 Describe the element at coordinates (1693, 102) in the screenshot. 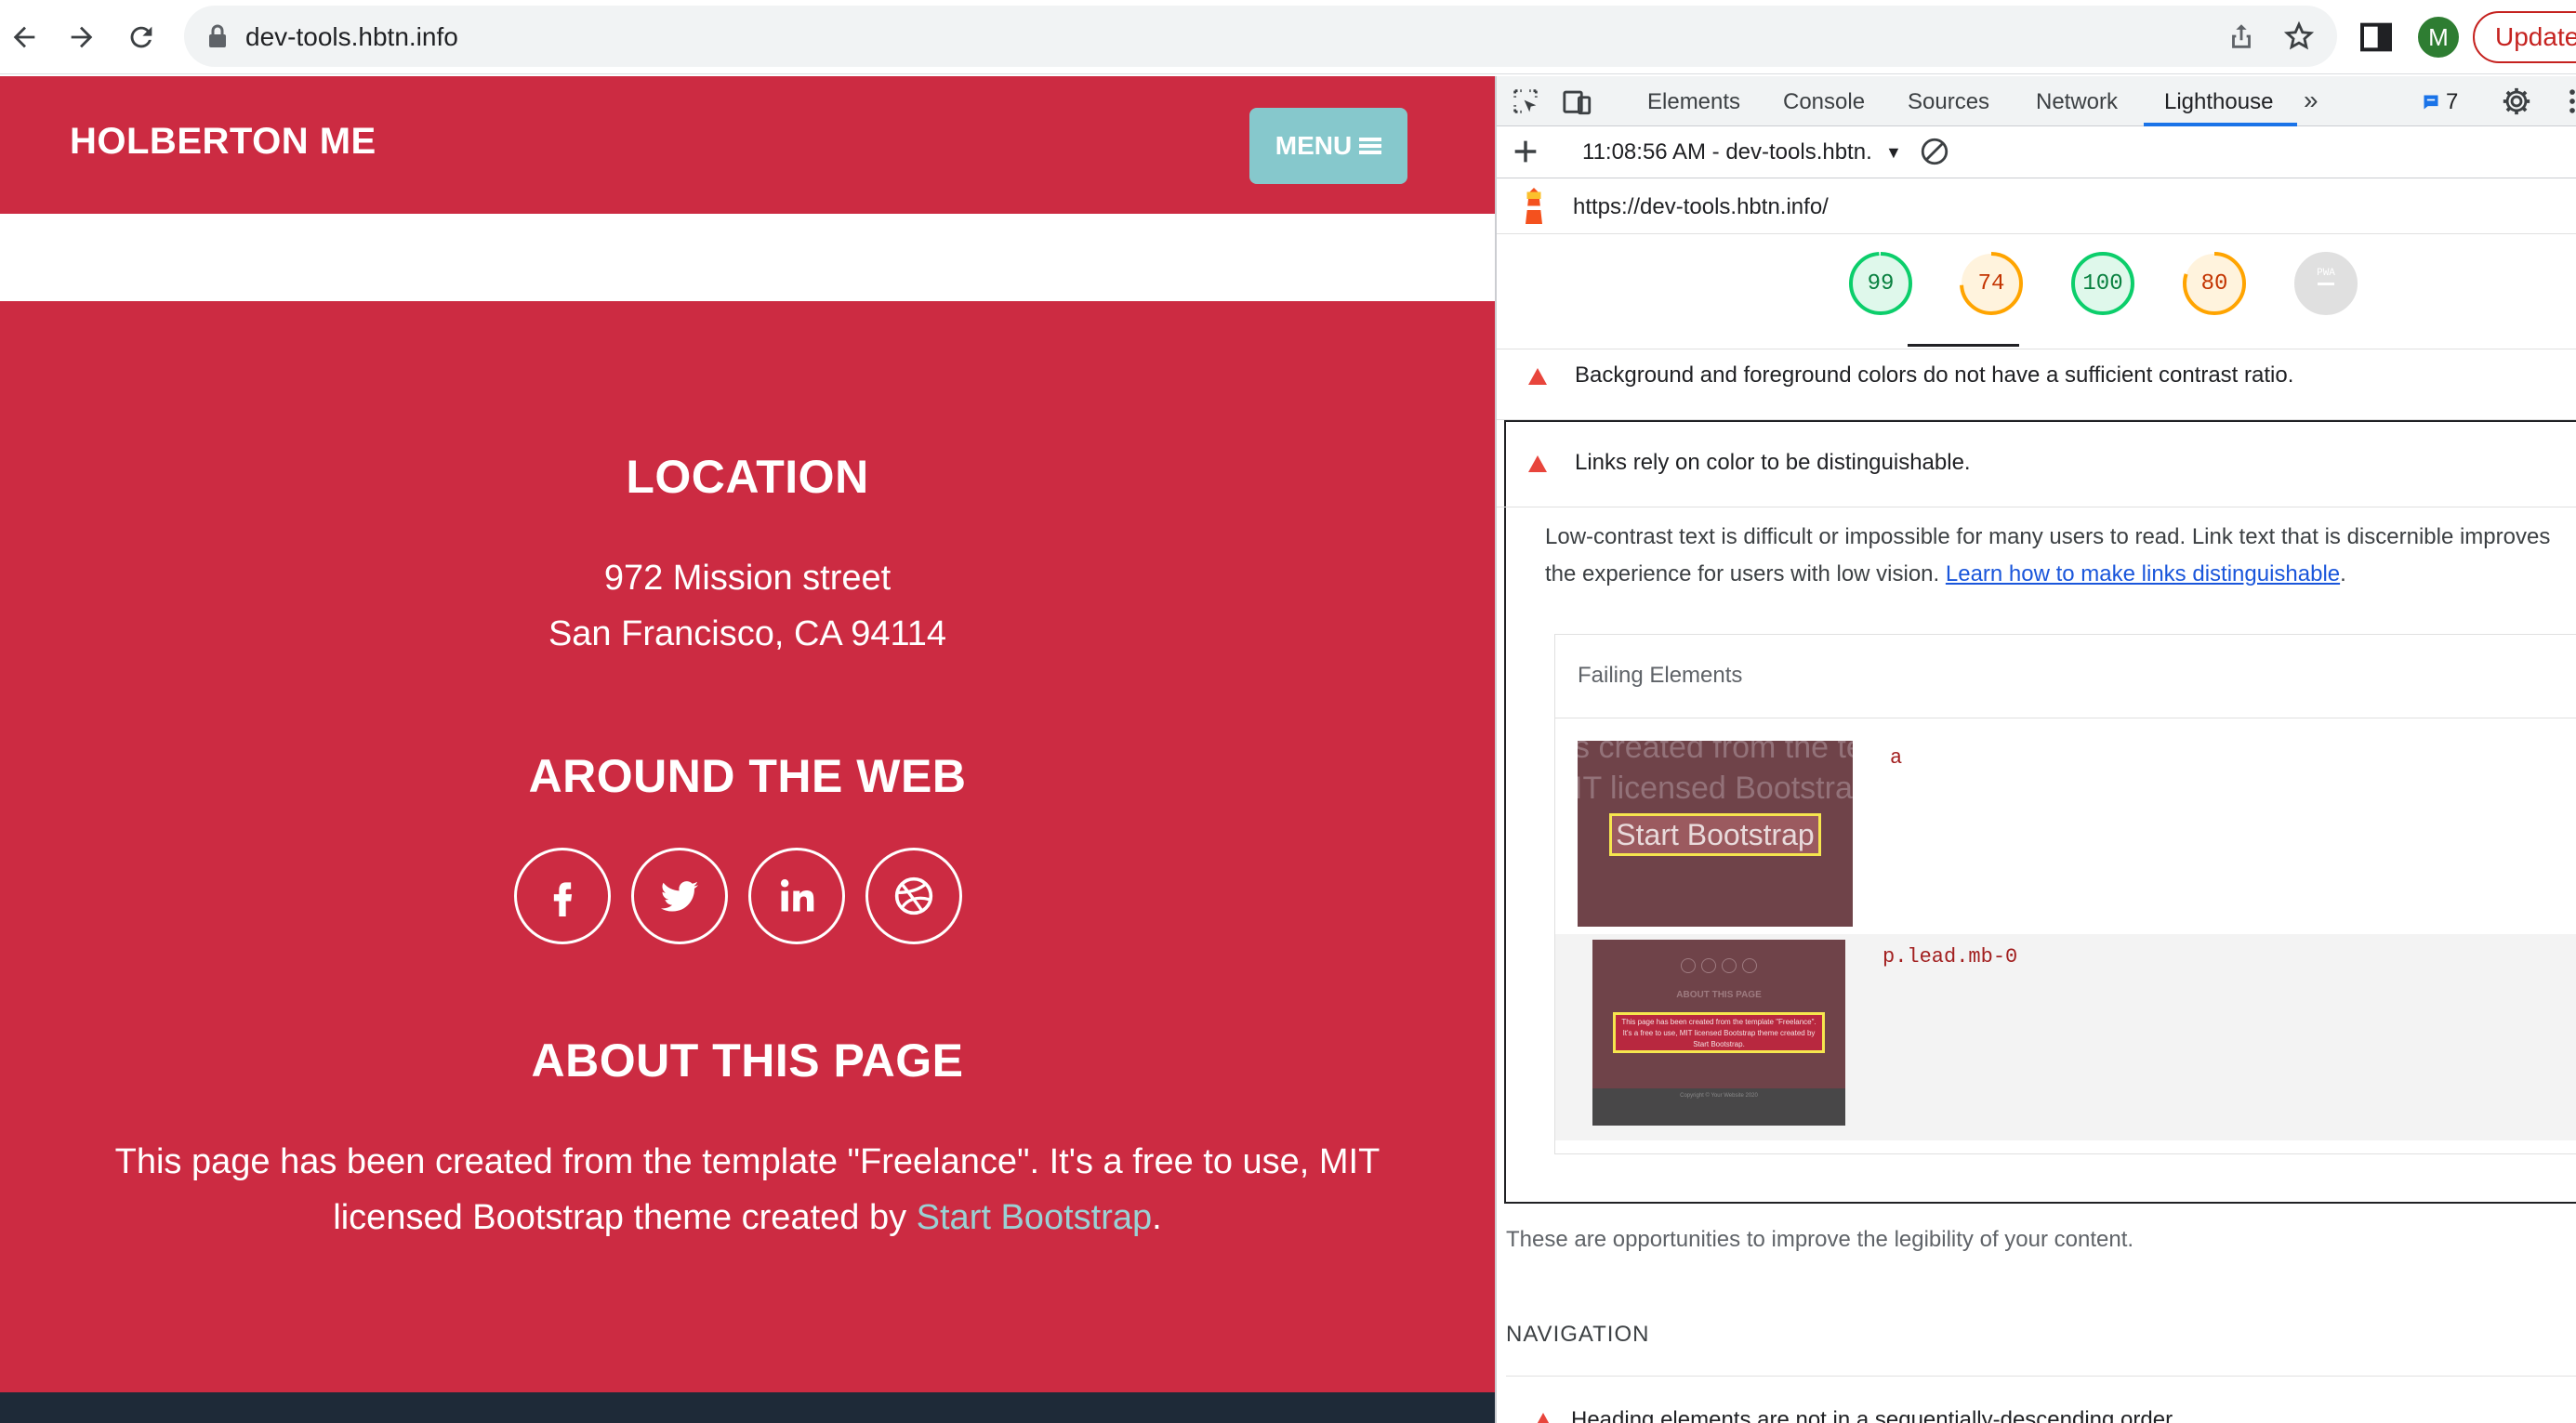

I see `tab-elements: Elements` at that location.